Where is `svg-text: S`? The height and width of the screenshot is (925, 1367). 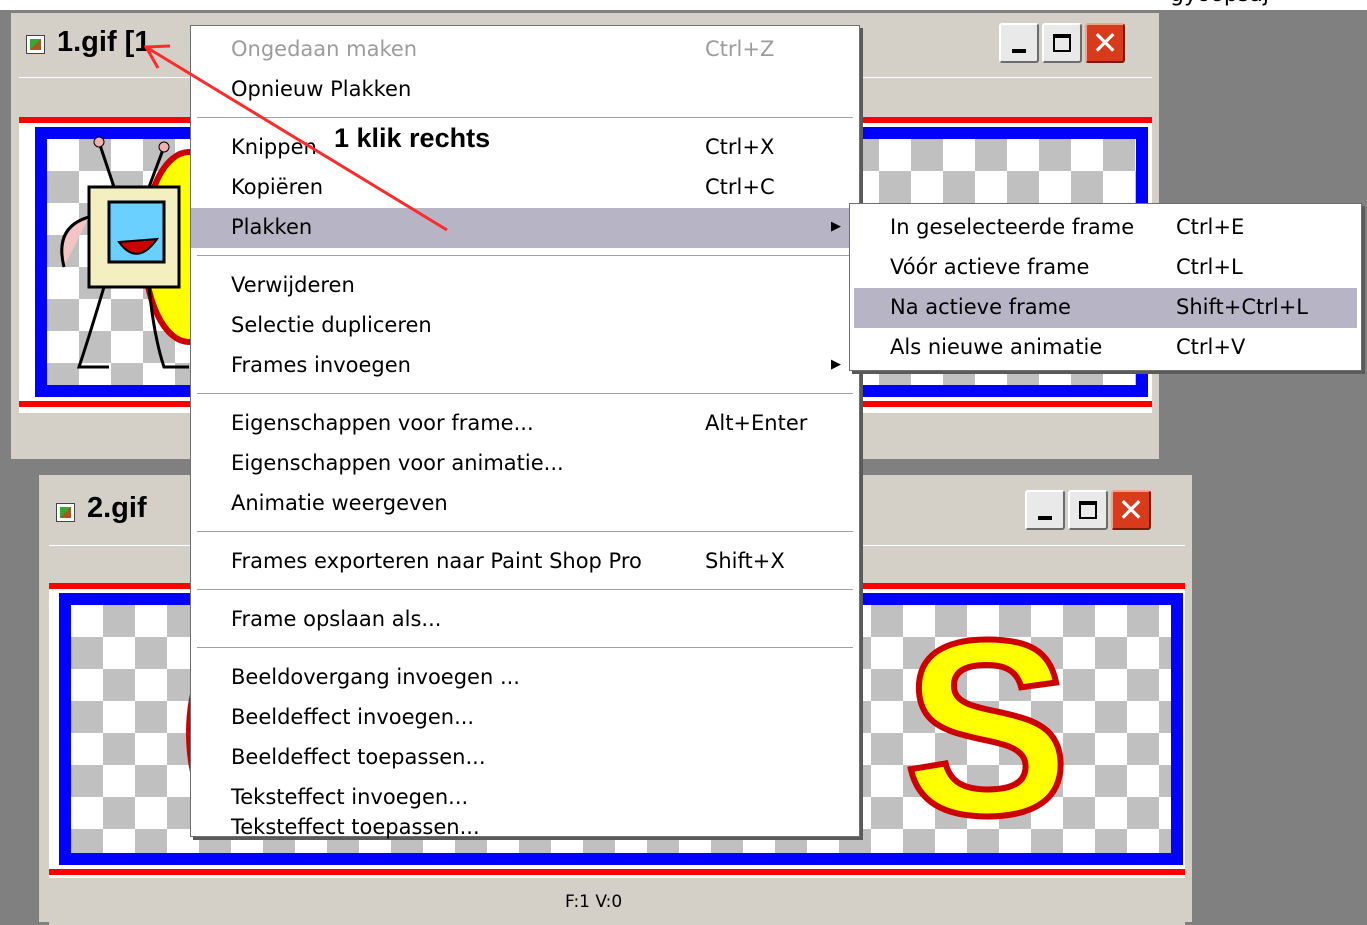 svg-text: S is located at coordinates (987, 724).